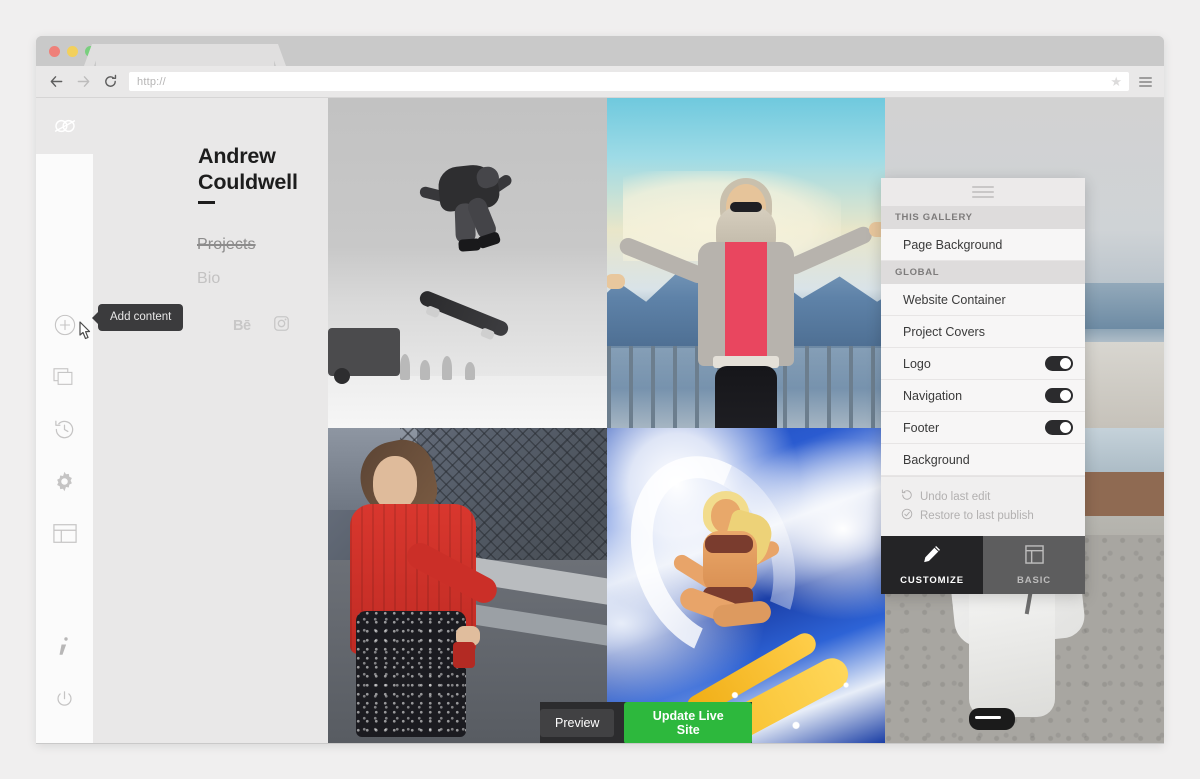 The width and height of the screenshot is (1200, 779). I want to click on nav-item-bio: Bio, so click(208, 279).